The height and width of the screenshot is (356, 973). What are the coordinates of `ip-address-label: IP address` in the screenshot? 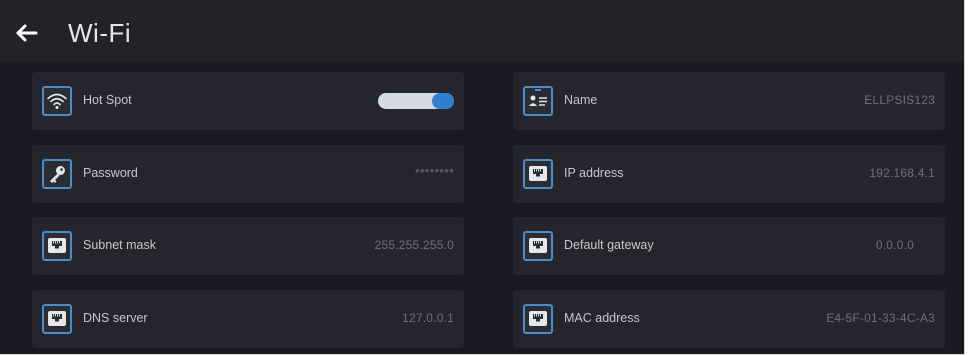 It's located at (594, 173).